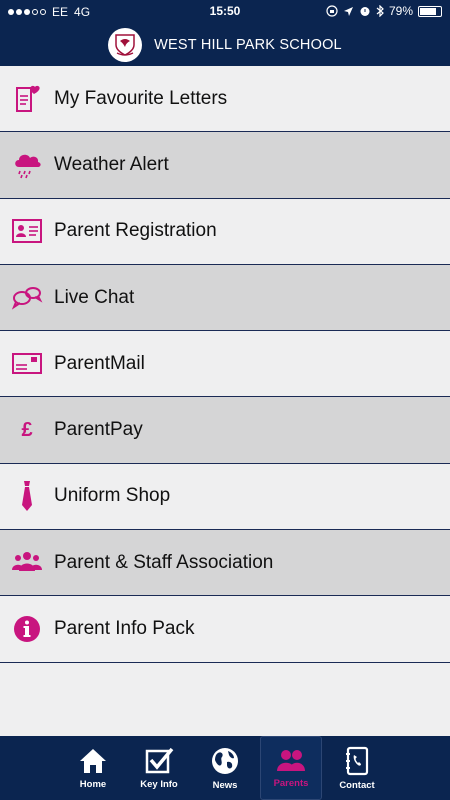 The height and width of the screenshot is (800, 450). I want to click on tab-label: Contact, so click(357, 785).